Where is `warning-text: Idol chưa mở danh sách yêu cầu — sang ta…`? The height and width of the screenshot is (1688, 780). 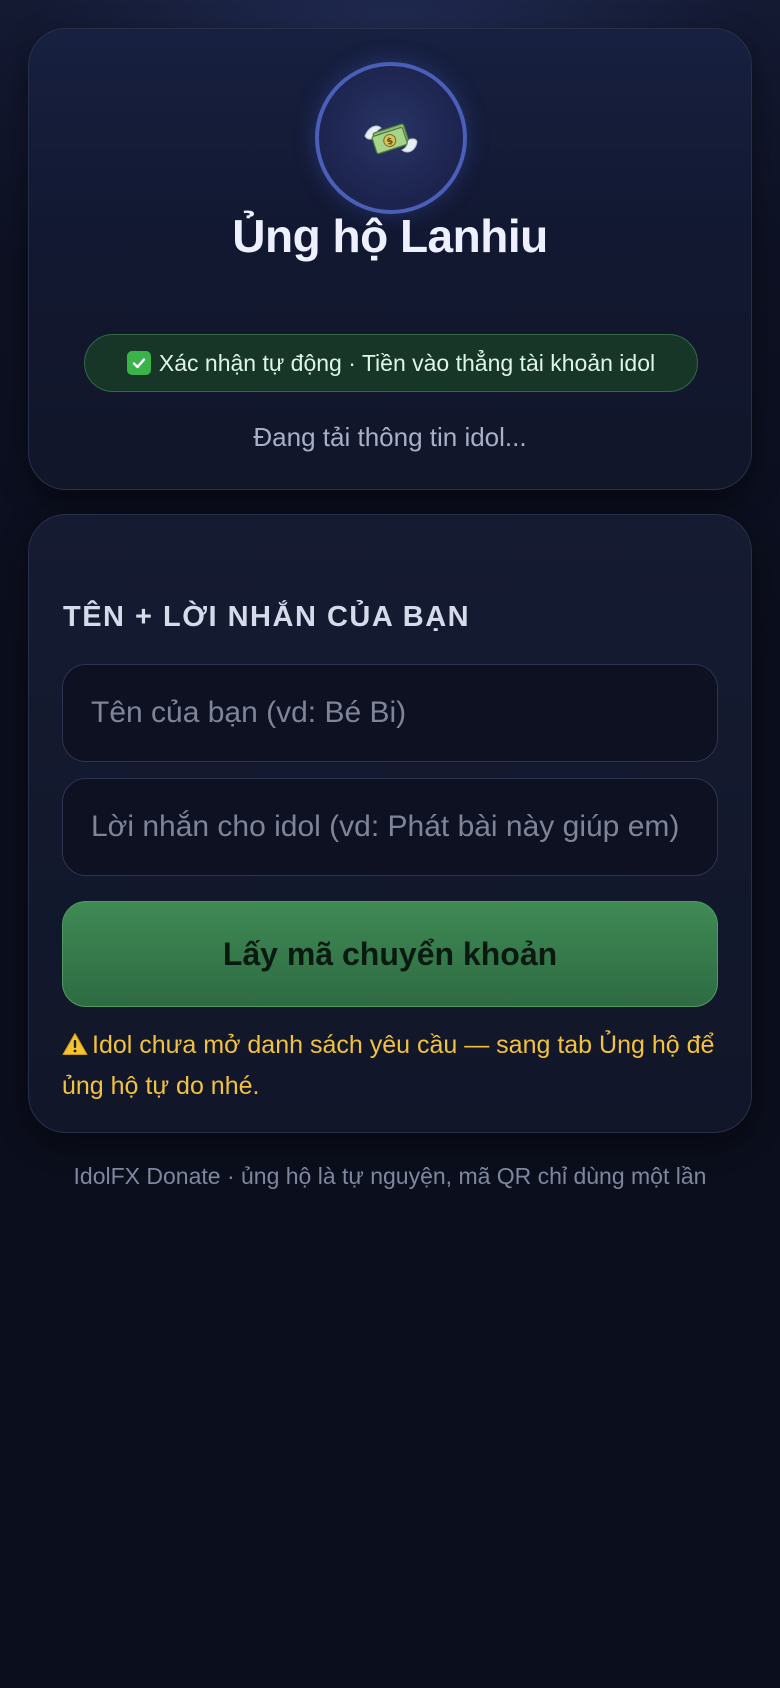 warning-text: Idol chưa mở danh sách yêu cầu — sang ta… is located at coordinates (388, 1065).